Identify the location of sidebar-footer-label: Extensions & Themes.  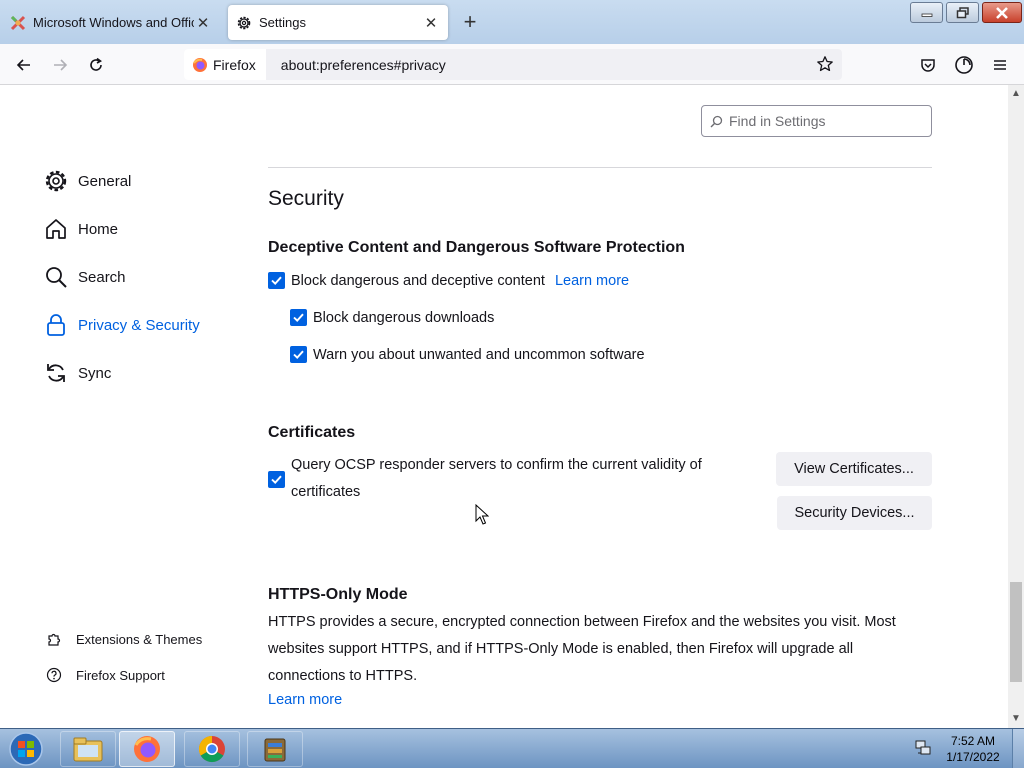
(139, 639).